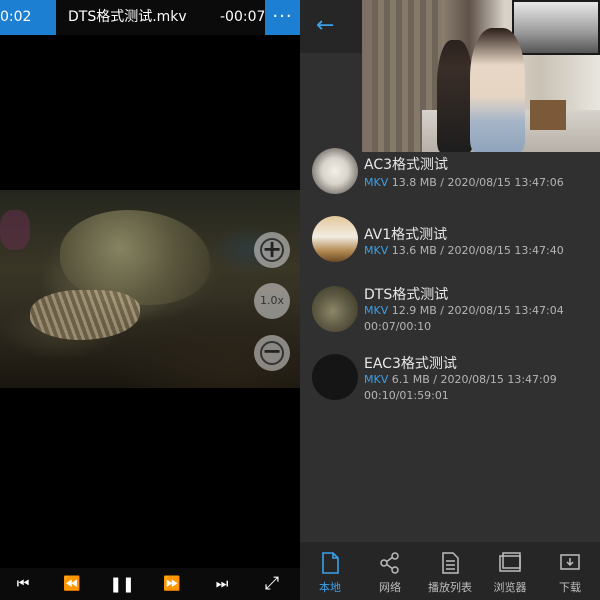 This screenshot has width=600, height=600. What do you see at coordinates (570, 562) in the screenshot?
I see `download-icon` at bounding box center [570, 562].